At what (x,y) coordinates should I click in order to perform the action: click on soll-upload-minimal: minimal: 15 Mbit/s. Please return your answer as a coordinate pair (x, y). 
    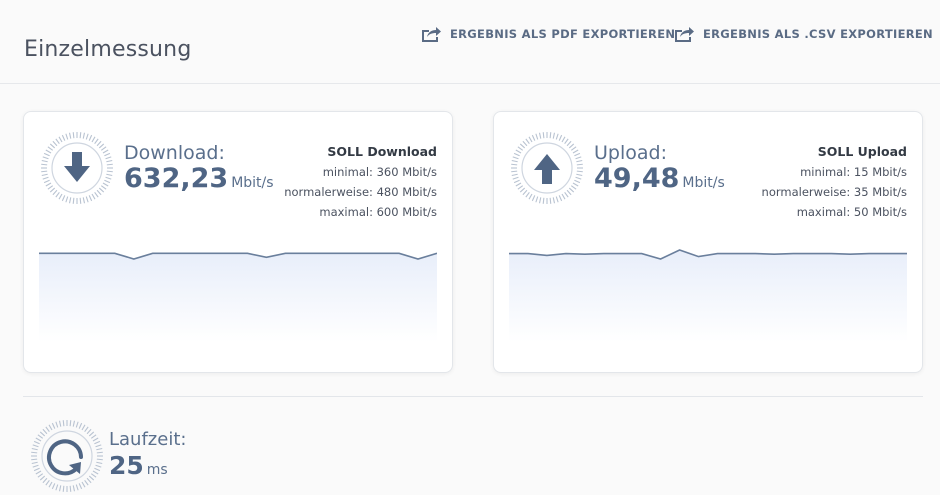
    Looking at the image, I should click on (853, 172).